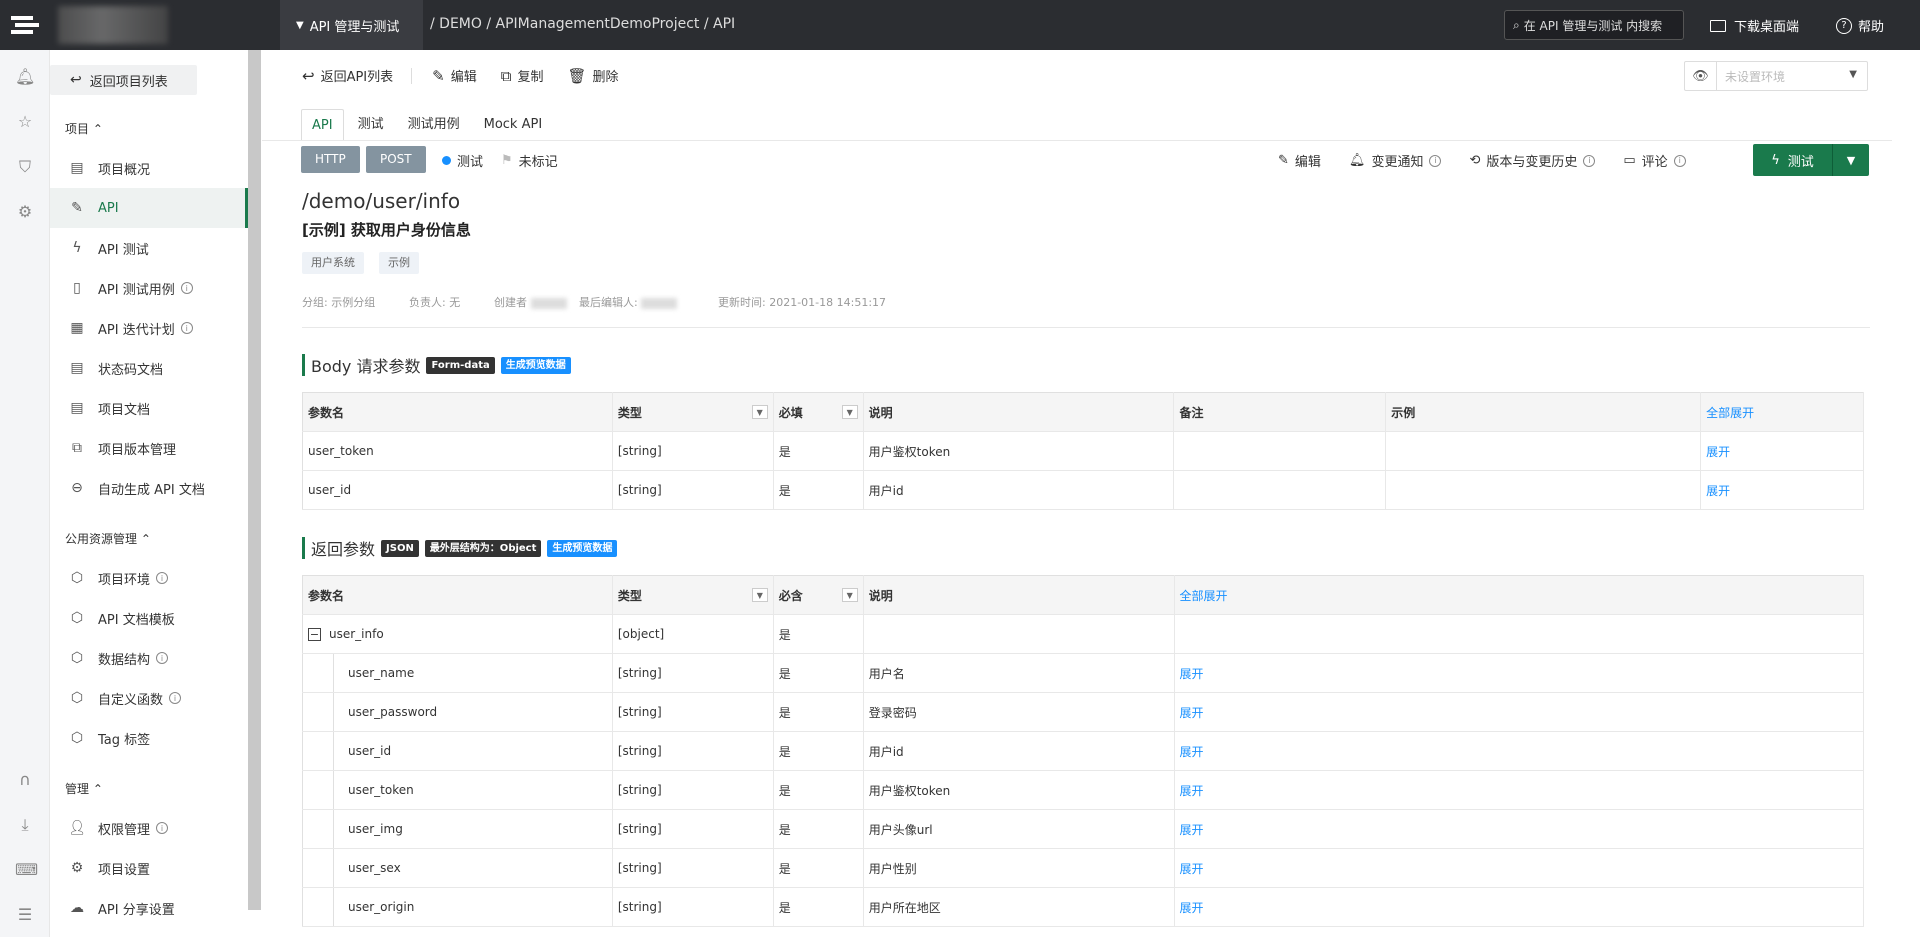 This screenshot has height=937, width=1920. What do you see at coordinates (434, 125) in the screenshot?
I see `tab-testcase: 测试用例` at bounding box center [434, 125].